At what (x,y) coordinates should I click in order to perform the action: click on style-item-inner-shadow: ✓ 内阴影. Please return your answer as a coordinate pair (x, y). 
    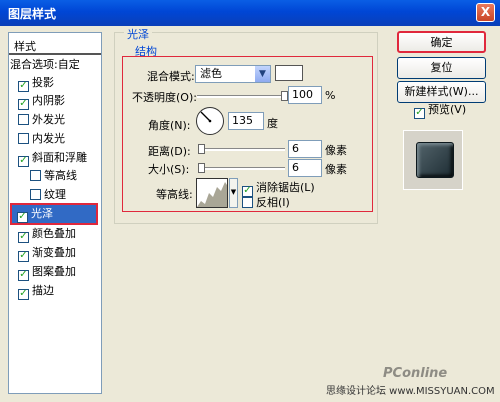
    Looking at the image, I should click on (41, 101).